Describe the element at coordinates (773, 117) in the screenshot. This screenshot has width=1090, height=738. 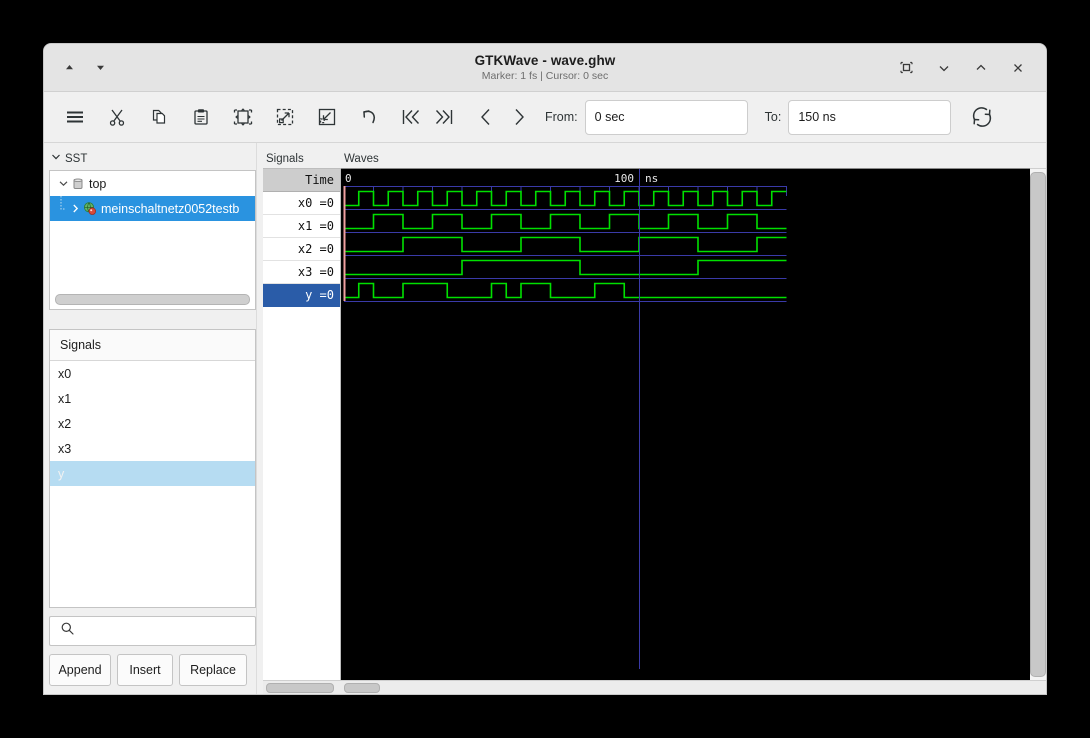
I see `to-label: To:` at that location.